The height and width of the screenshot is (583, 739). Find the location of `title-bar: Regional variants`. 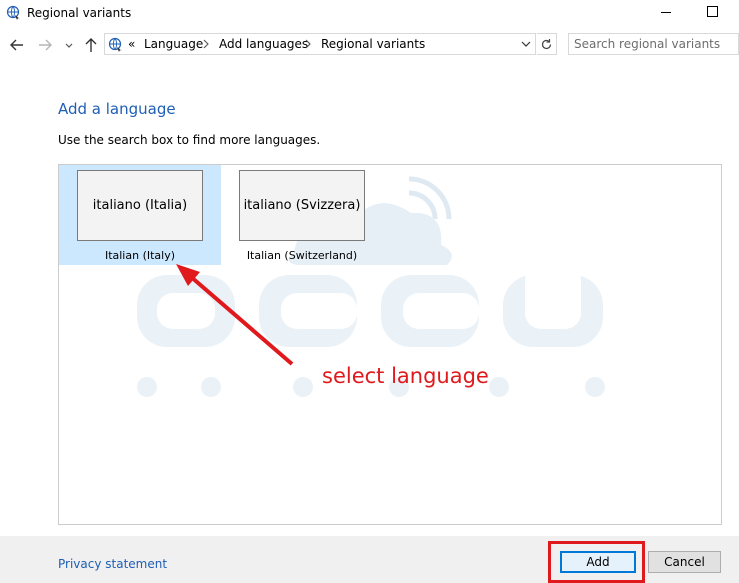

title-bar: Regional variants is located at coordinates (369, 14).